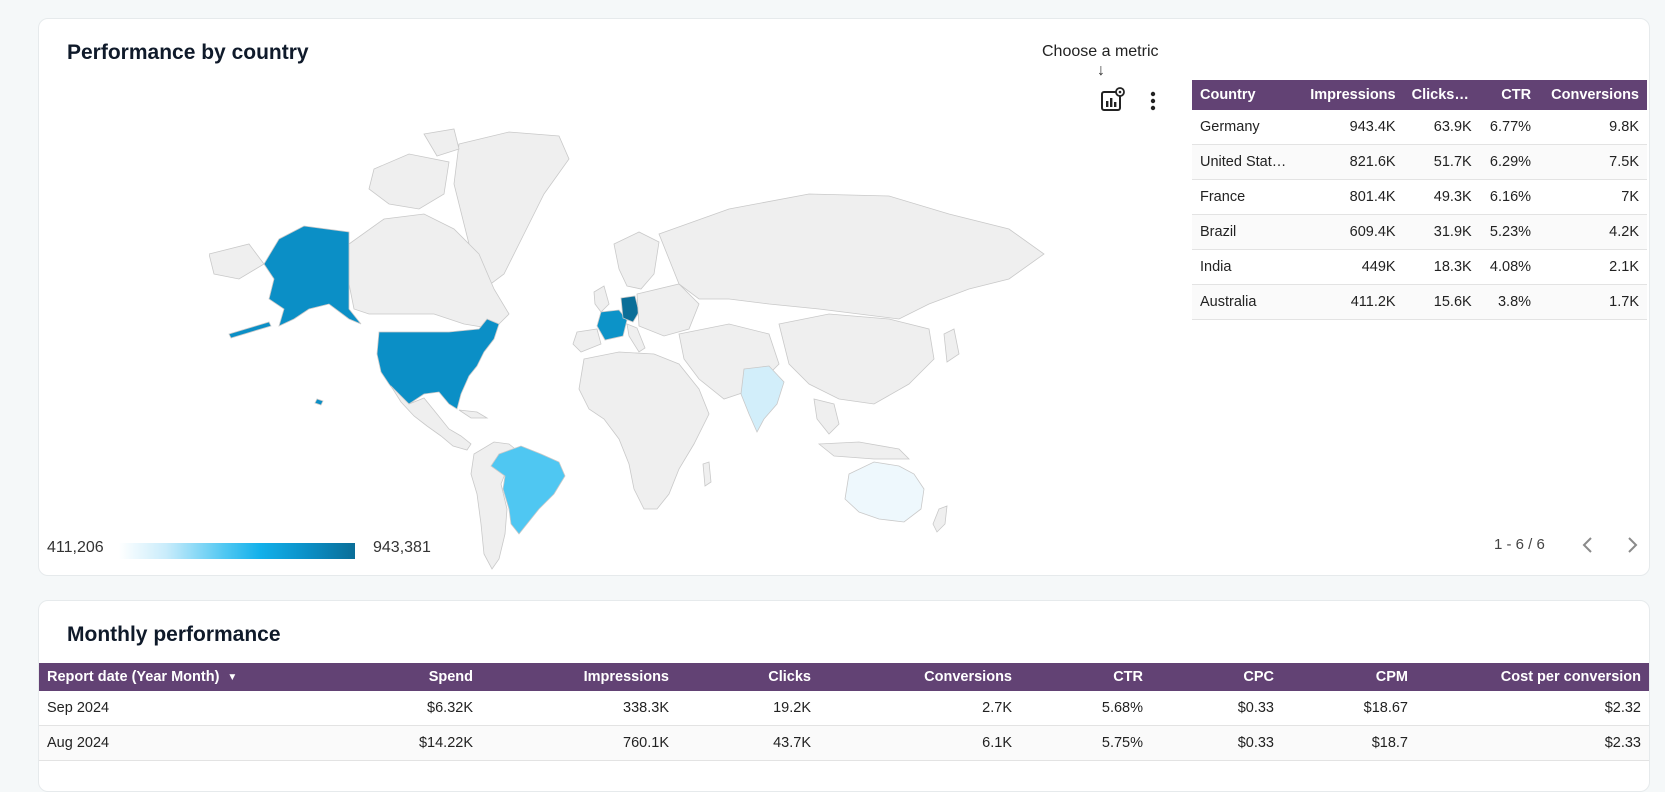 This screenshot has width=1665, height=792. Describe the element at coordinates (1245, 95) in the screenshot. I see `col-country: Country` at that location.